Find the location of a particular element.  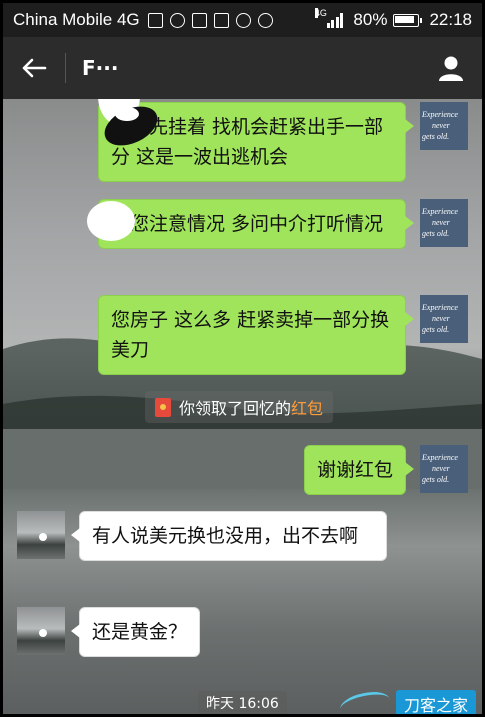

message-bubble: 谢谢红包 is located at coordinates (359, 470).